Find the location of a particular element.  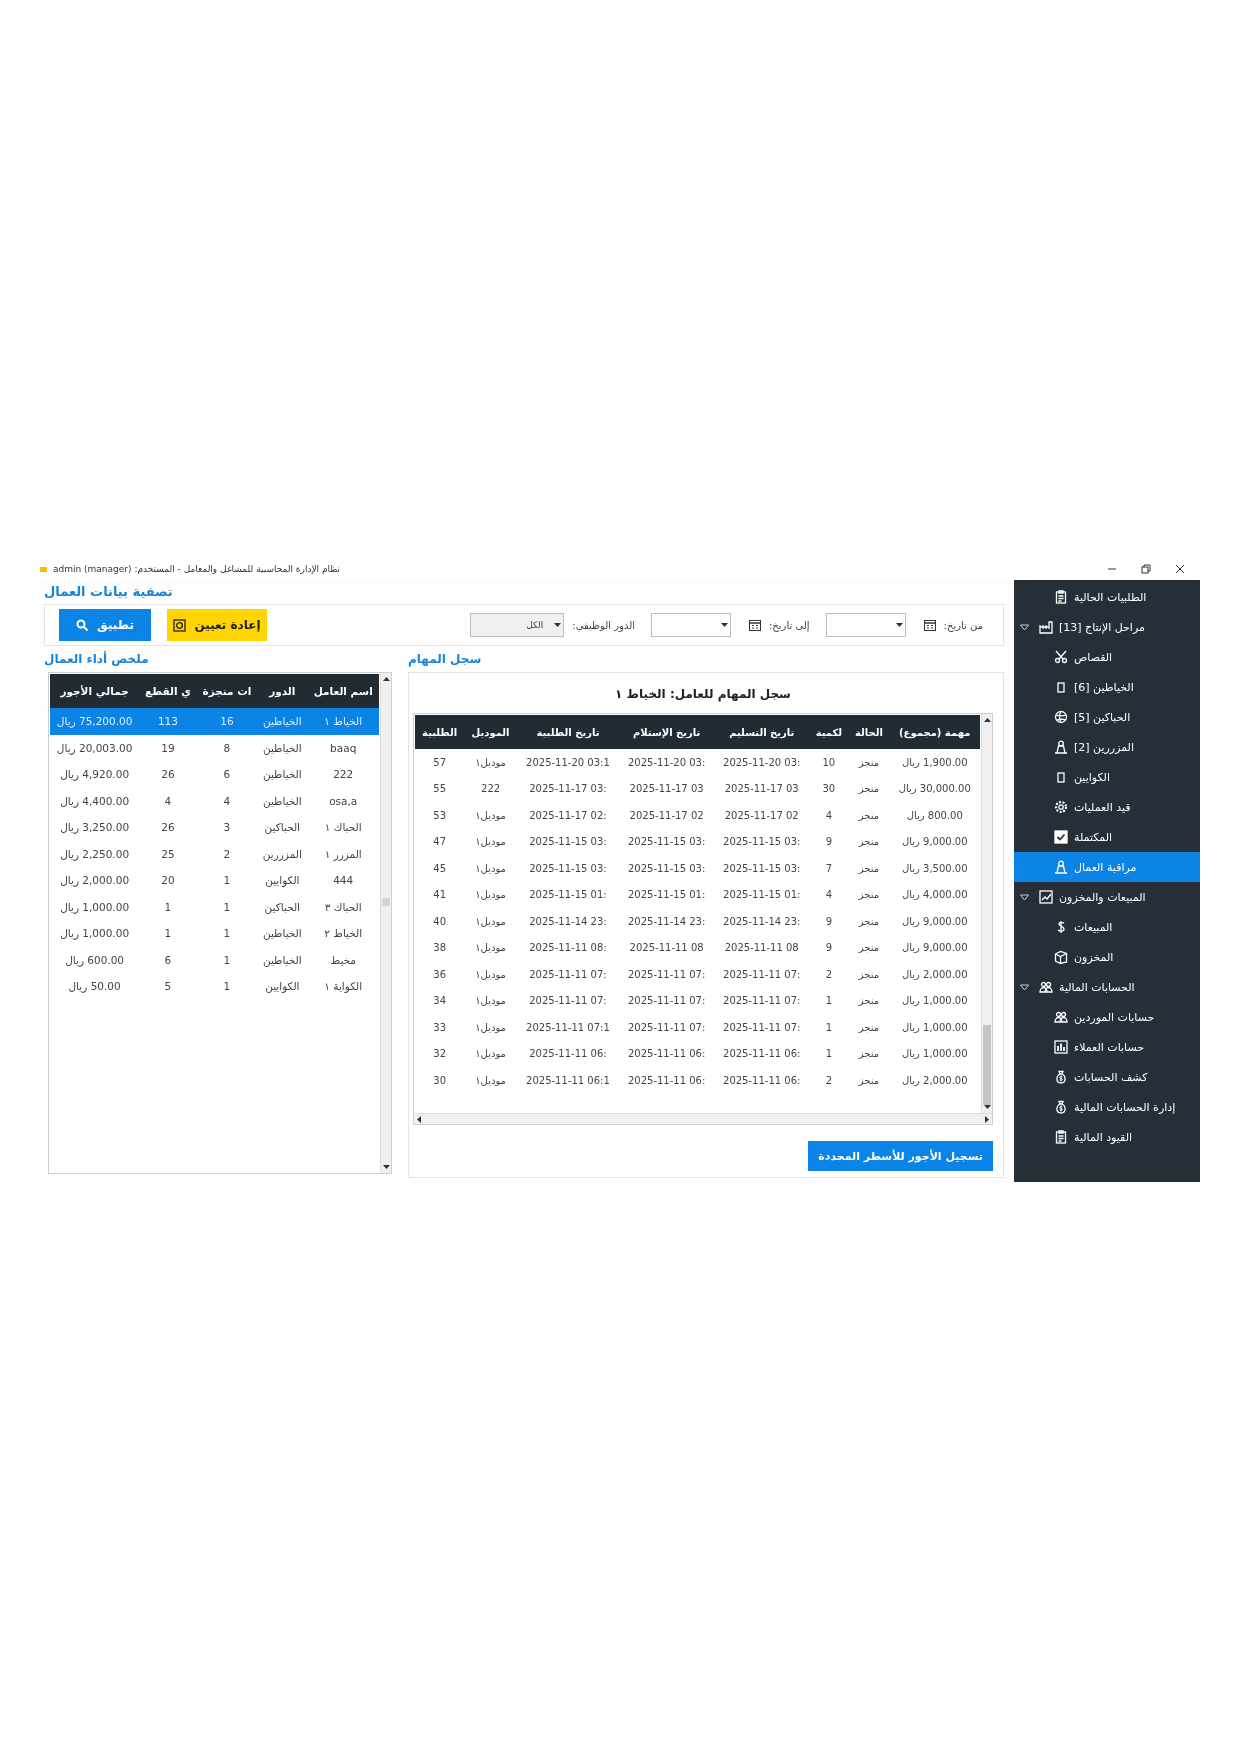

sidebar-item: المبيعات والمخزون is located at coordinates (1107, 897).